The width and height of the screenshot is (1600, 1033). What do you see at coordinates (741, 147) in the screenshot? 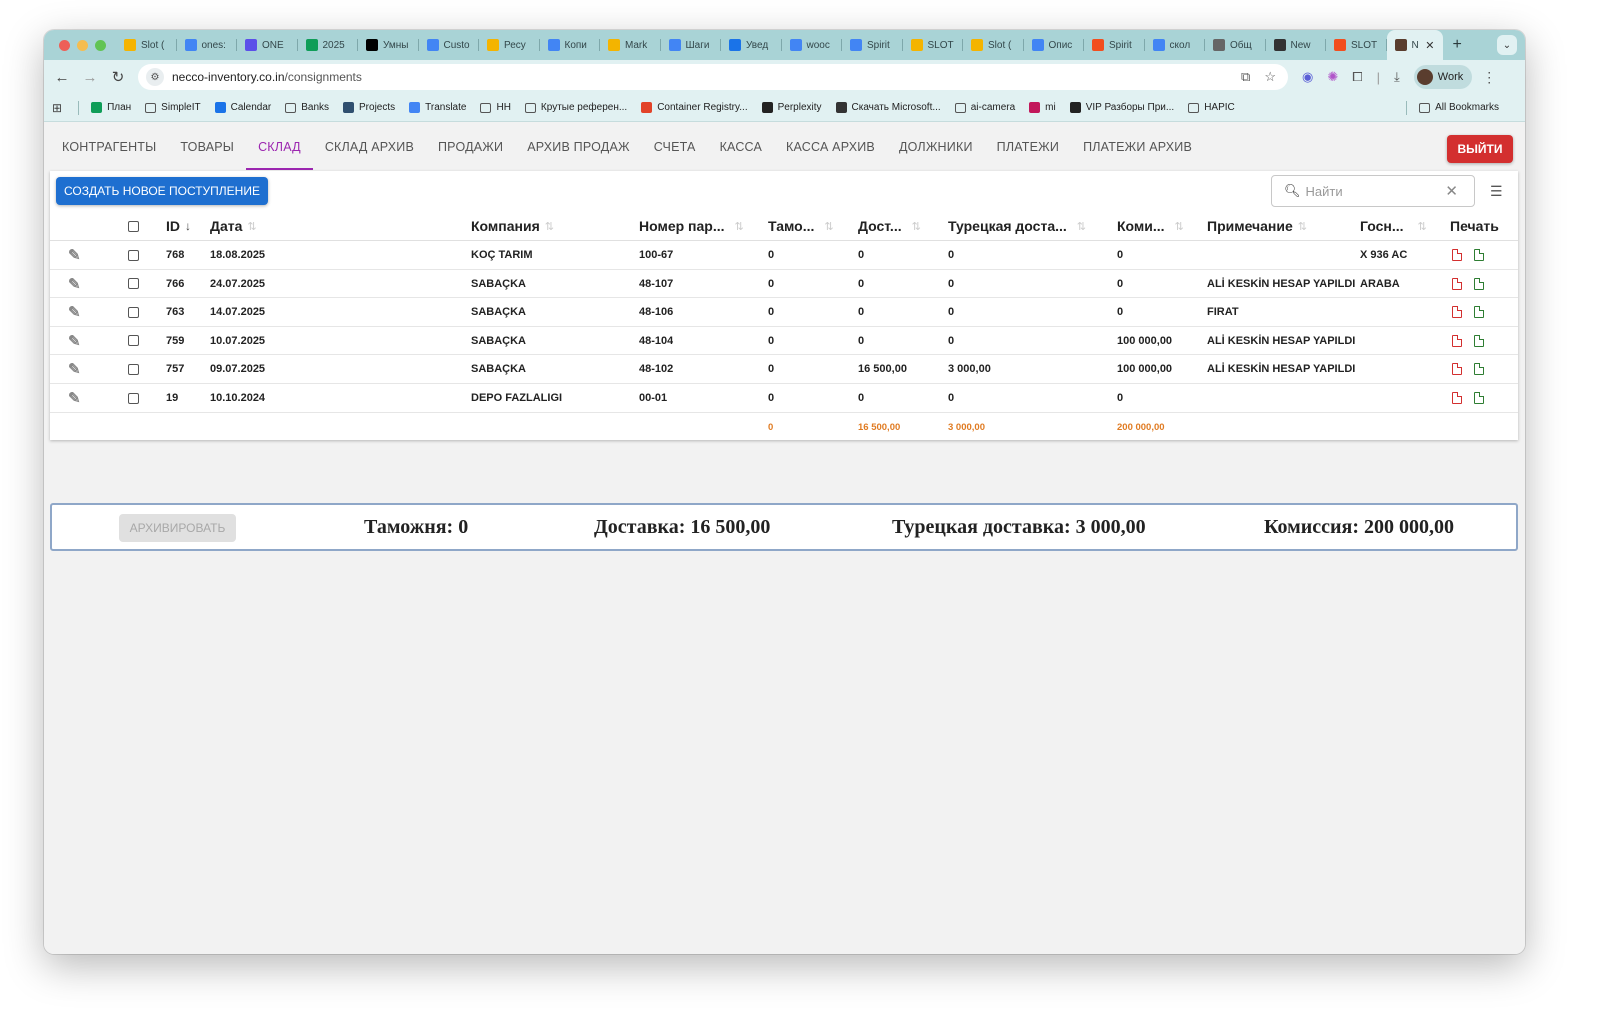
I see `nav-tab: КАССА` at bounding box center [741, 147].